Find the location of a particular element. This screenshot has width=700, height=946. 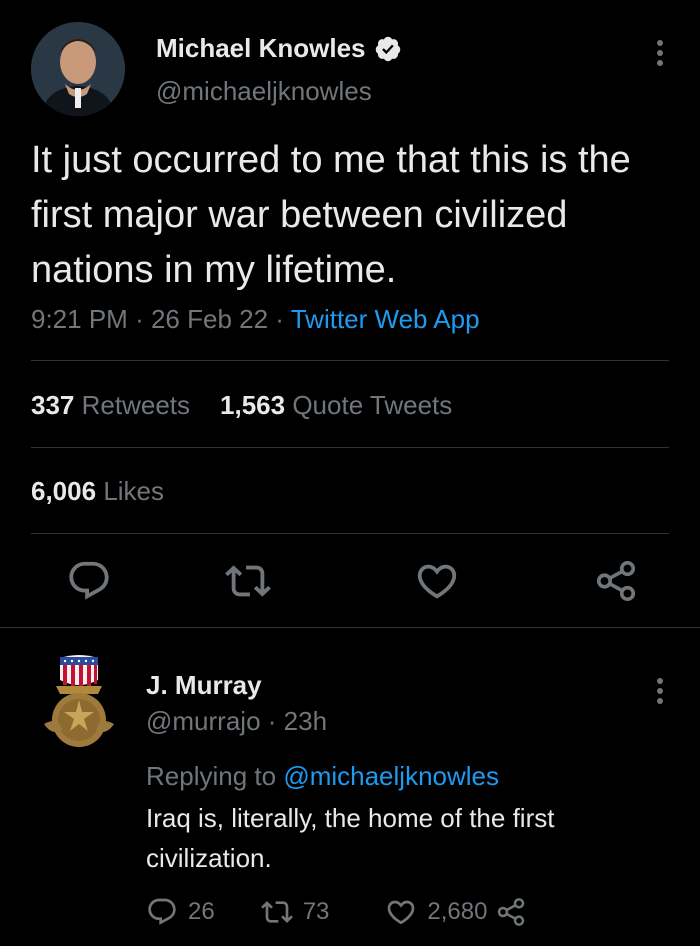

verified-badge-icon is located at coordinates (387, 48).